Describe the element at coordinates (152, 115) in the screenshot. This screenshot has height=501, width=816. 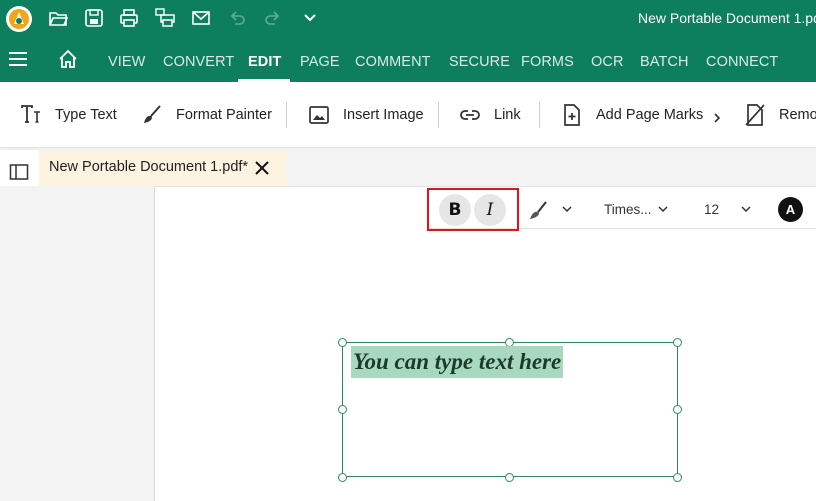
I see `paintbrush-icon` at that location.